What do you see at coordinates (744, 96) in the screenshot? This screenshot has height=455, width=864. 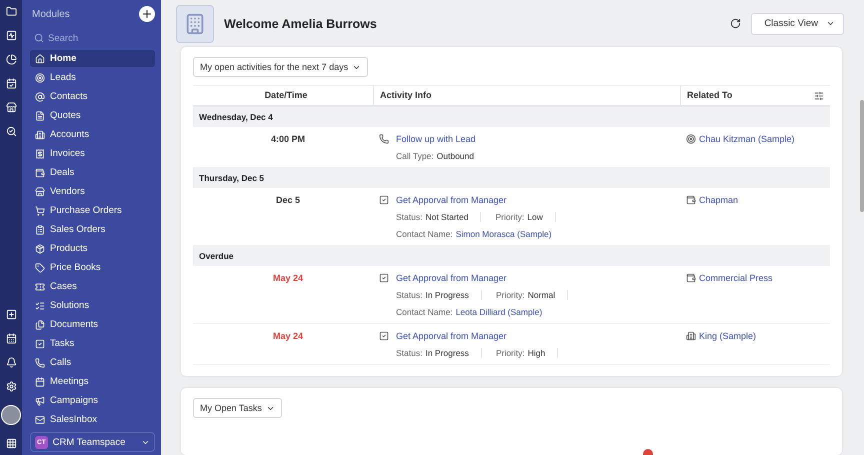 I see `column-header: Related To` at bounding box center [744, 96].